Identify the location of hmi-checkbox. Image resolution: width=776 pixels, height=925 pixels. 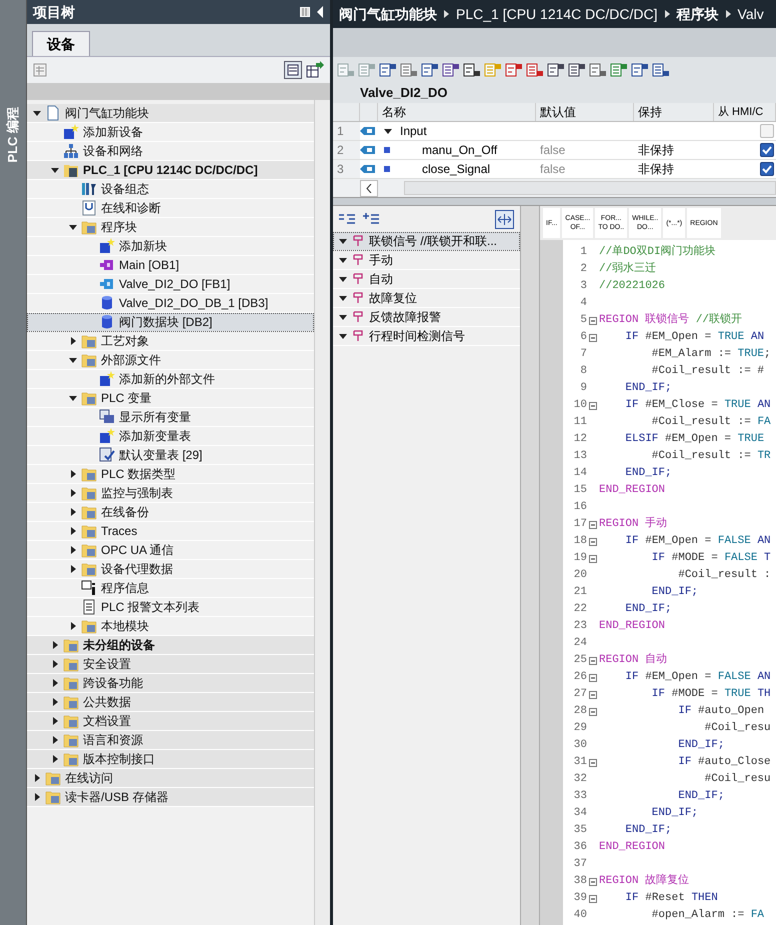
(767, 150).